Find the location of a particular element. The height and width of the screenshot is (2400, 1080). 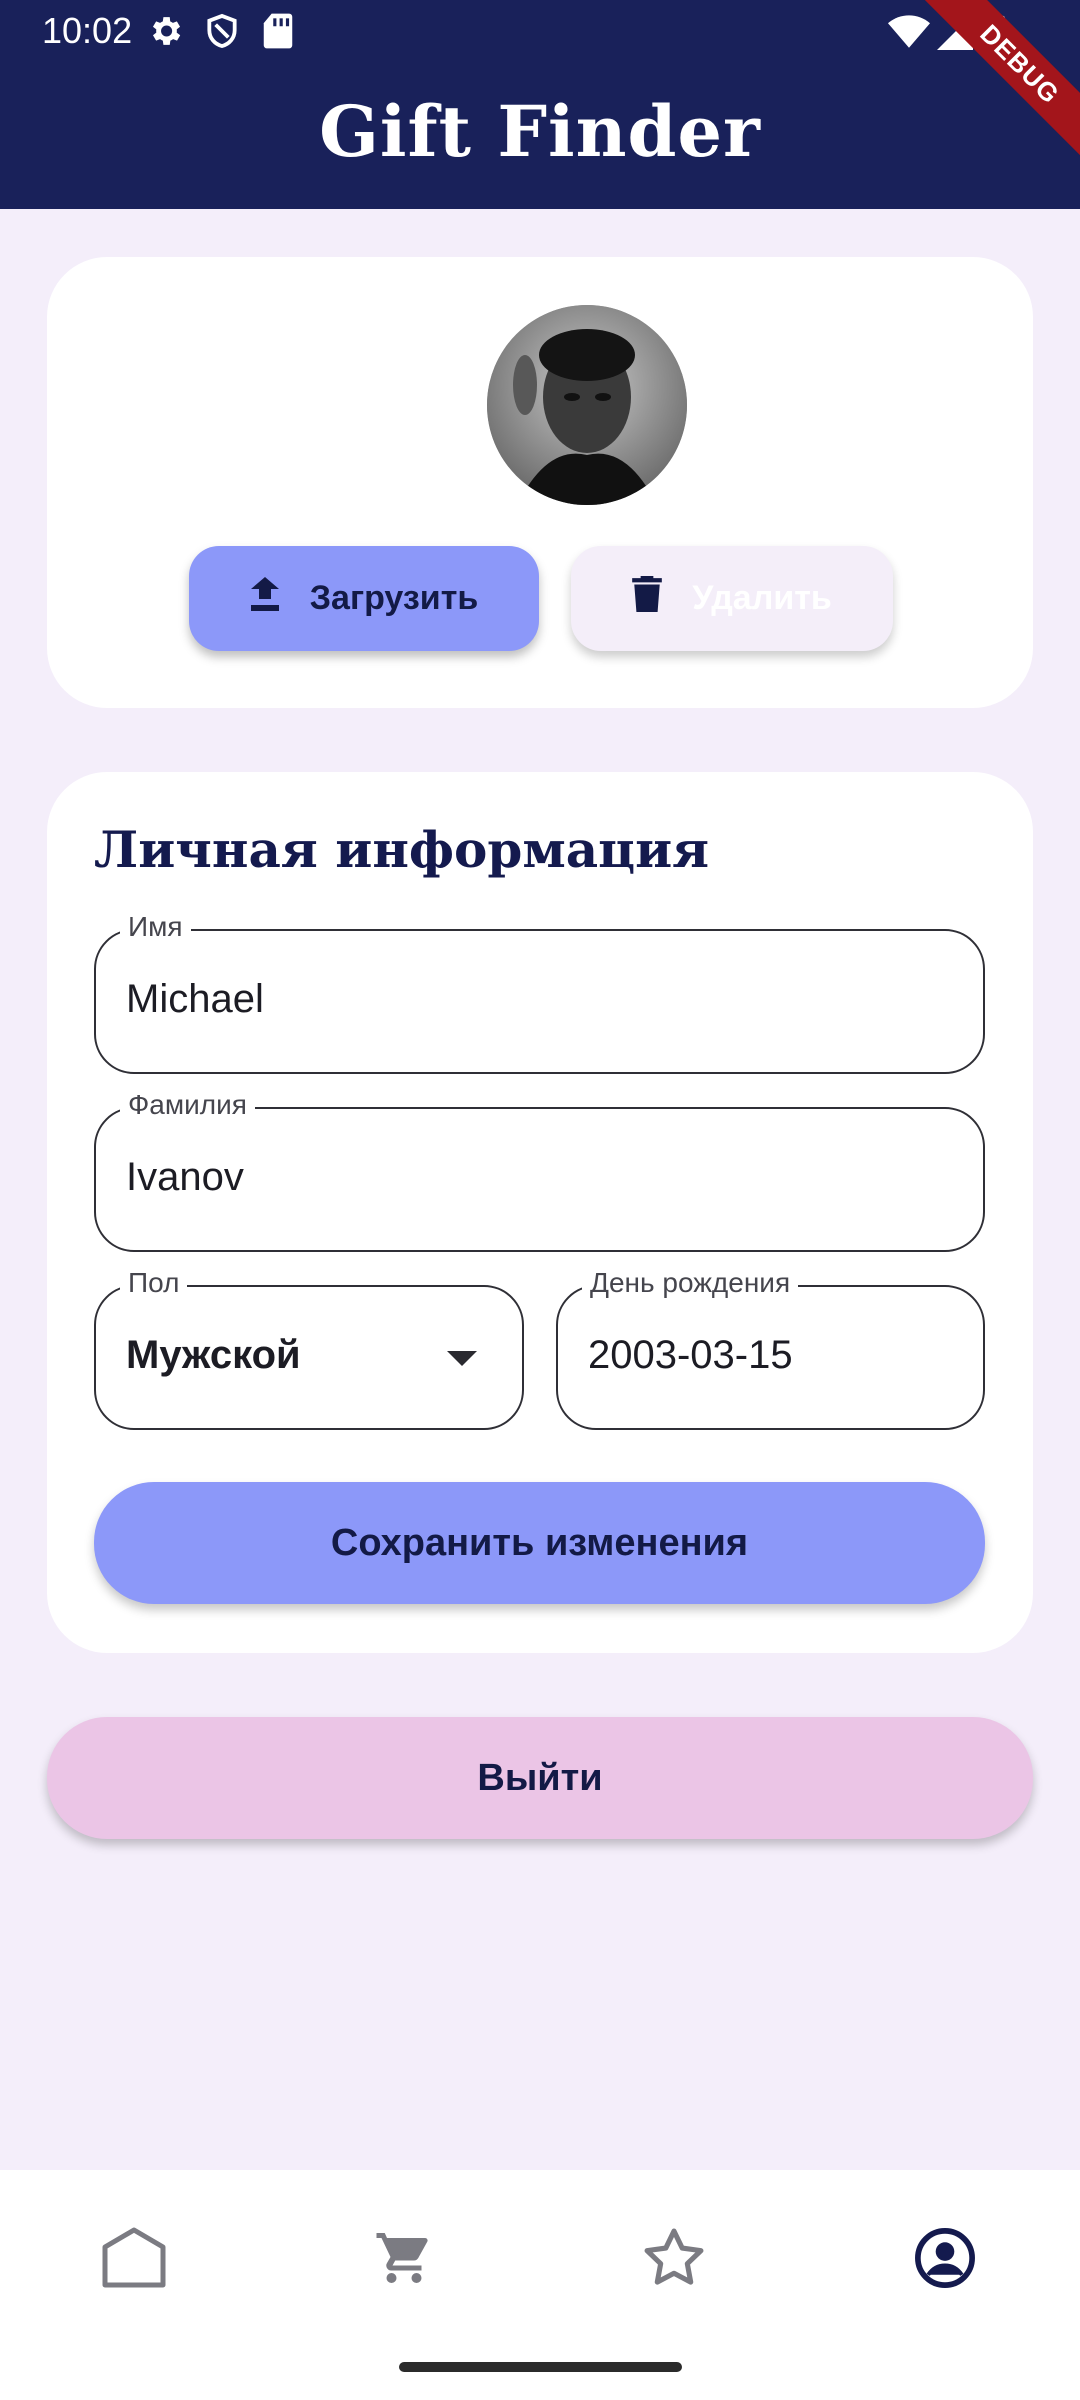

nav-favorites is located at coordinates (674, 2260).